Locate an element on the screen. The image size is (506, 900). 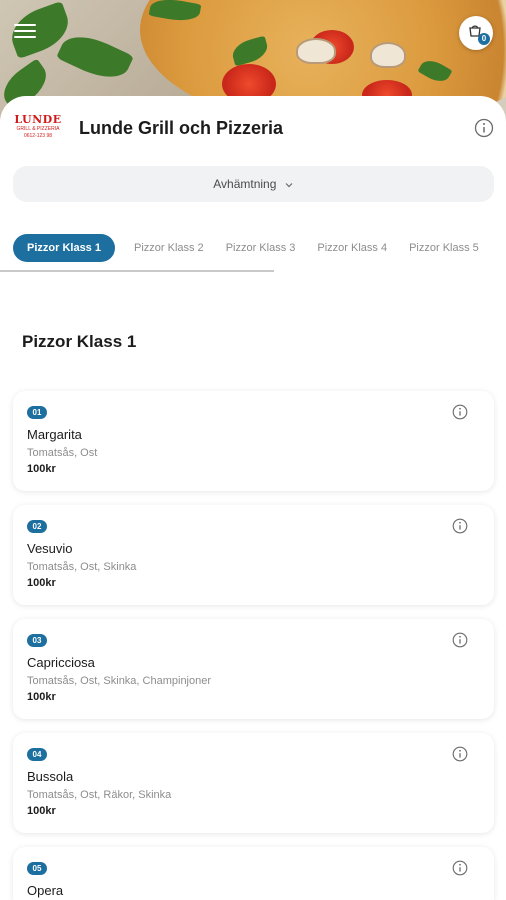
order-mode-dropdown: Avhämtning is located at coordinates (253, 184).